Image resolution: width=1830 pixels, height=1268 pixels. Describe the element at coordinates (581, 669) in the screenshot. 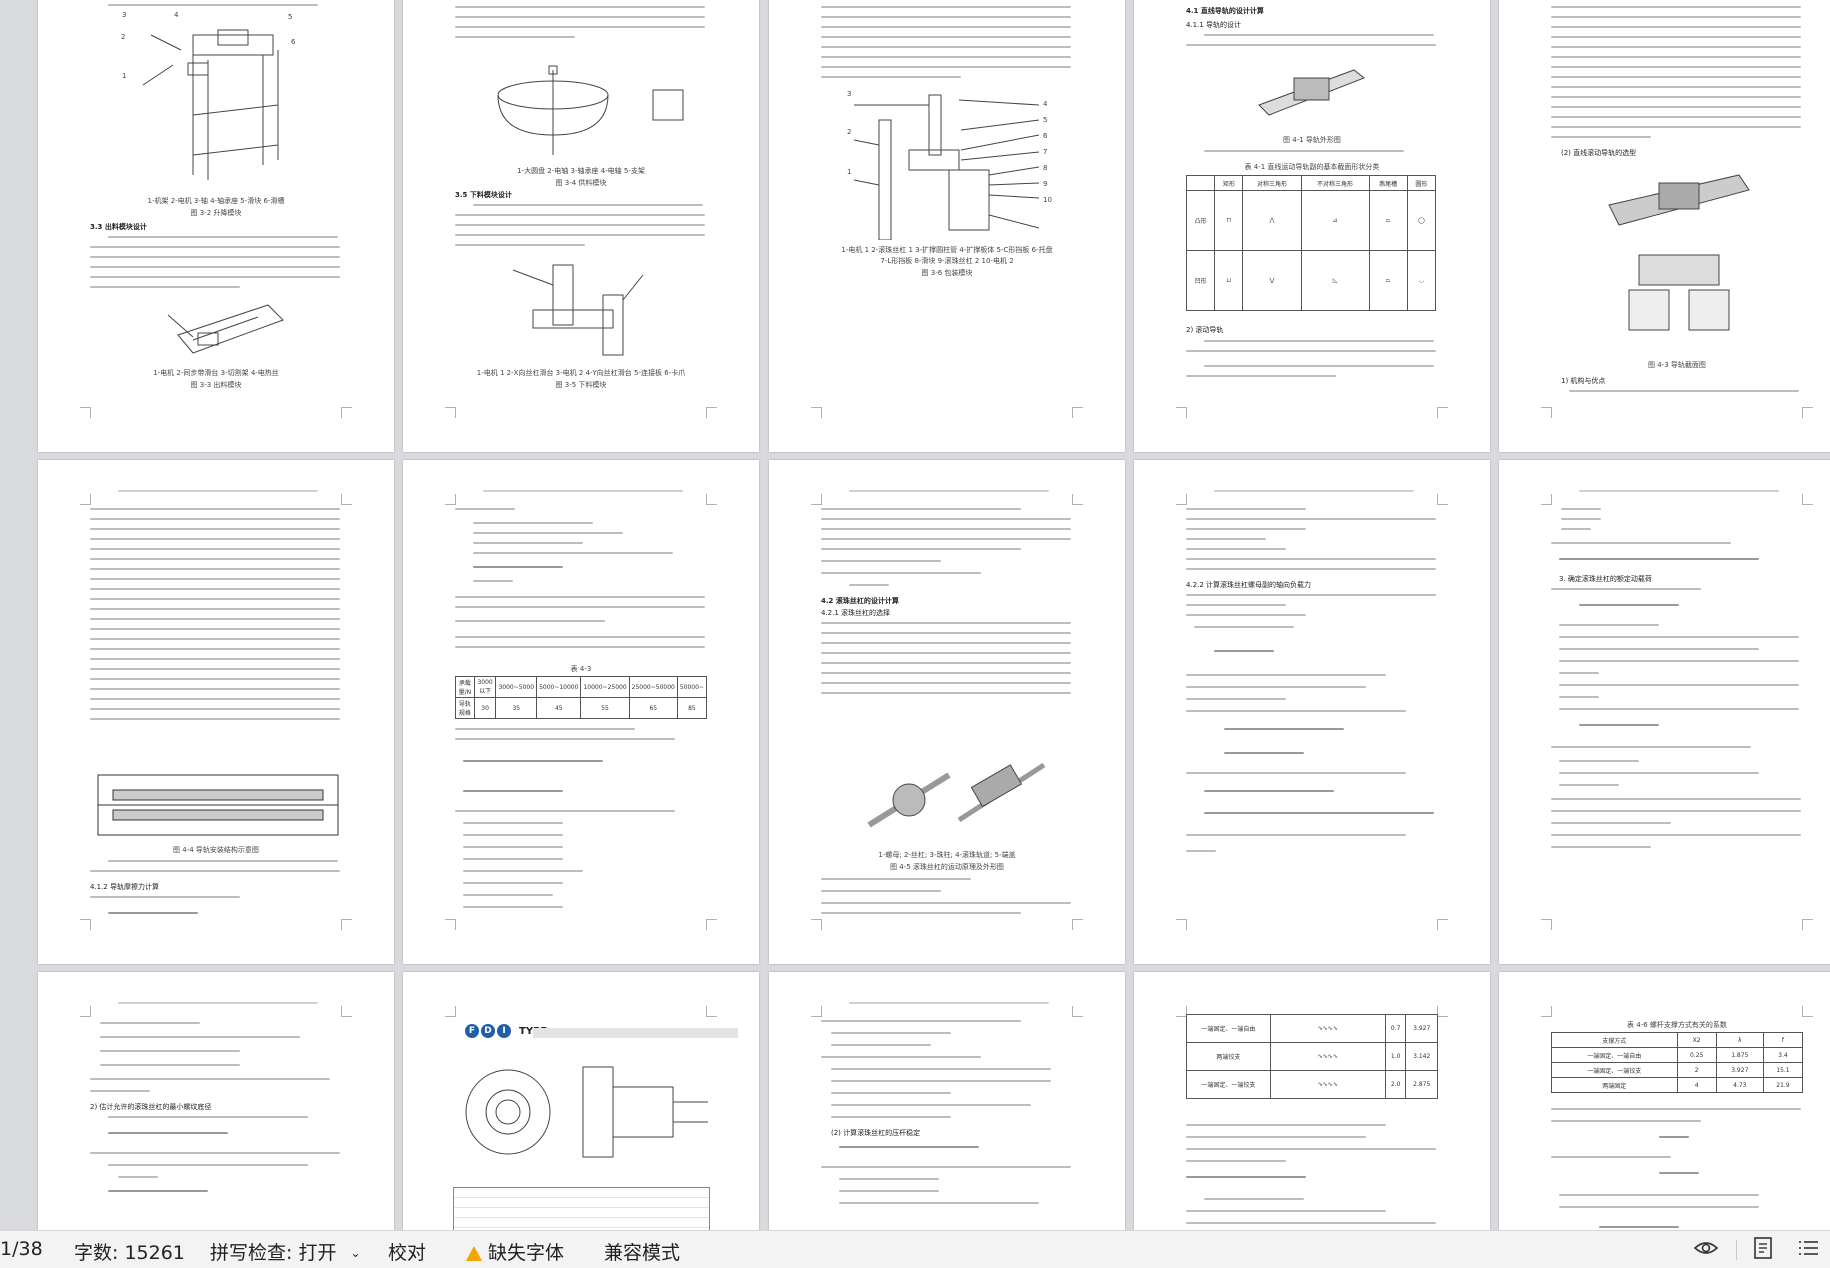

I see `table-title: 表 4-3` at that location.